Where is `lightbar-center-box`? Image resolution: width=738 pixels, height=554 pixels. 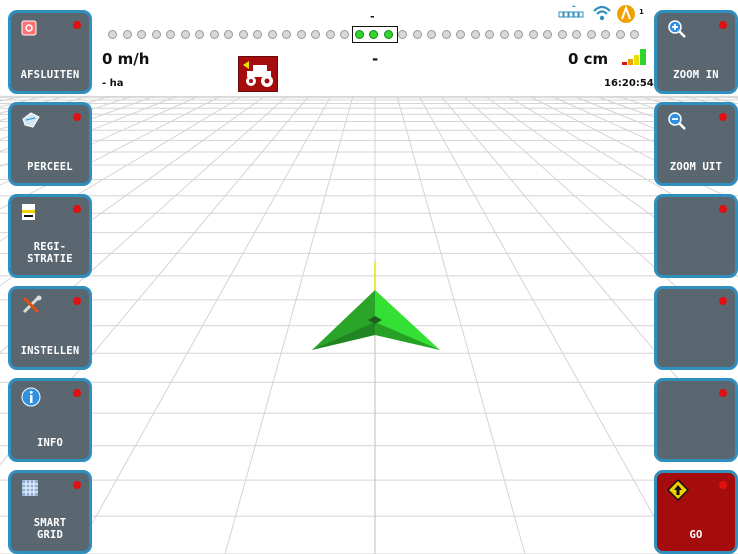
lightbar-center-box is located at coordinates (374, 34).